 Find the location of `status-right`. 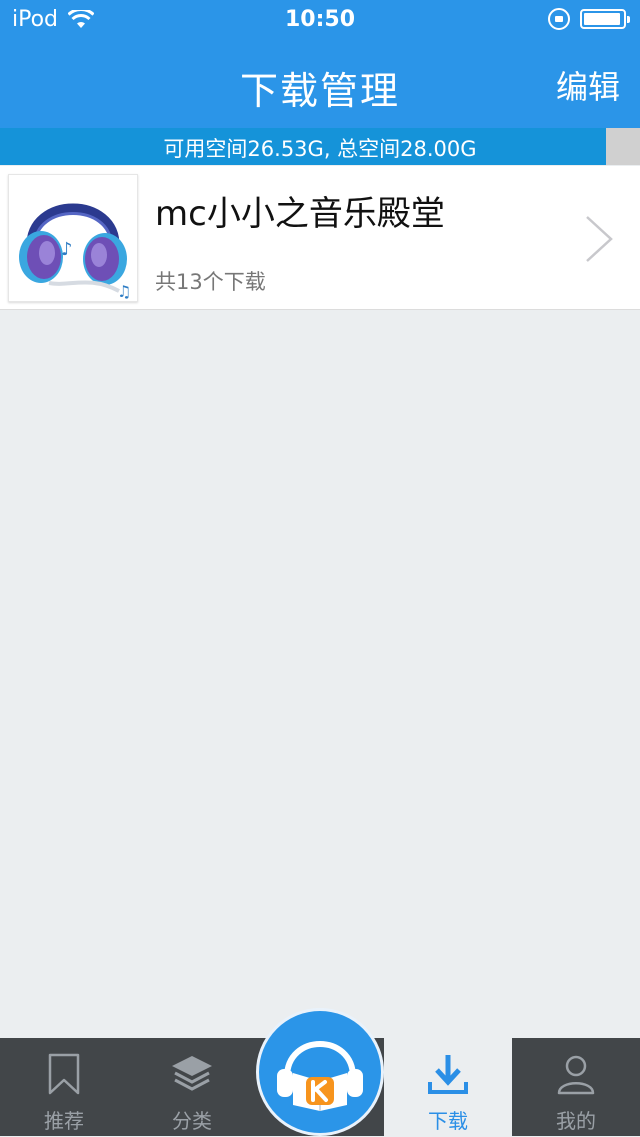

status-right is located at coordinates (589, 19).